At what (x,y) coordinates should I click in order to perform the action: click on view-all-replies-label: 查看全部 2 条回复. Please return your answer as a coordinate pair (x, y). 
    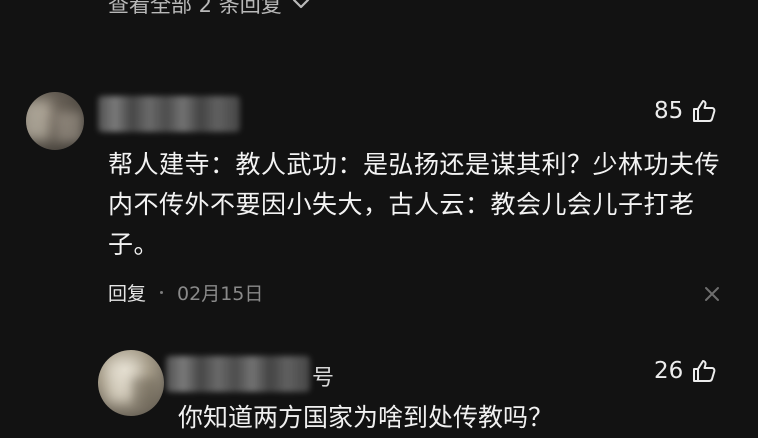
    Looking at the image, I should click on (195, 8).